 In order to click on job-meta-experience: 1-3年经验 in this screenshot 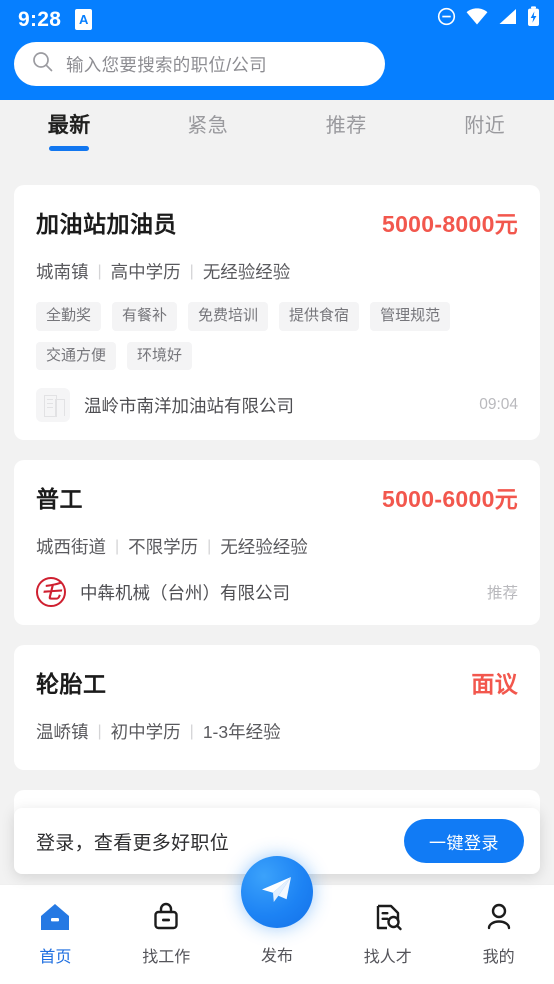, I will do `click(241, 732)`.